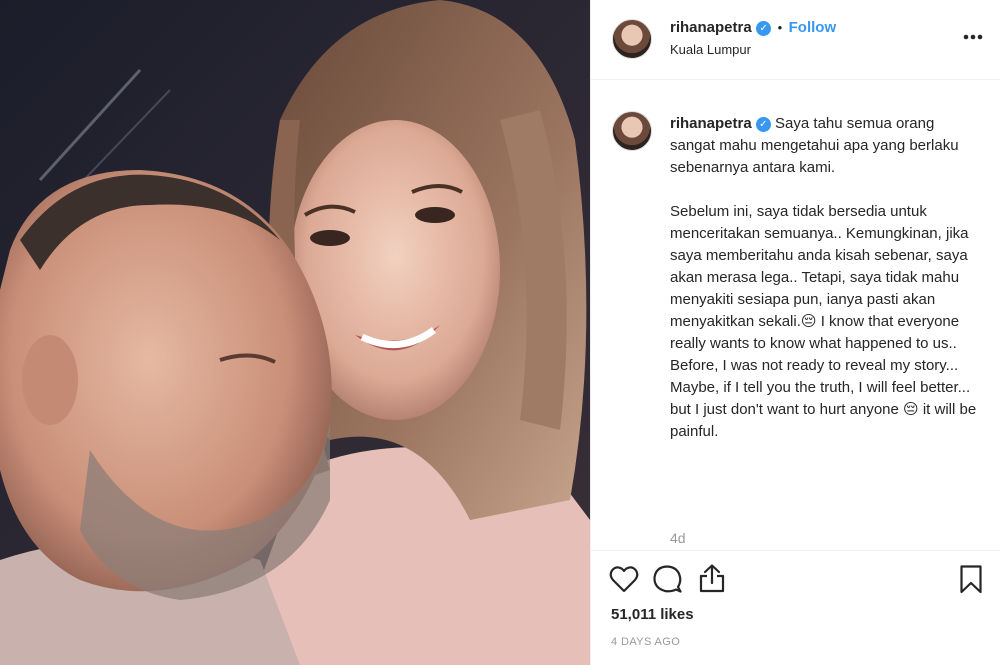 Image resolution: width=1000 pixels, height=665 pixels. What do you see at coordinates (795, 40) in the screenshot?
I see `post-header: rihanapetra ✓ • Follow Kuala Lumpur` at bounding box center [795, 40].